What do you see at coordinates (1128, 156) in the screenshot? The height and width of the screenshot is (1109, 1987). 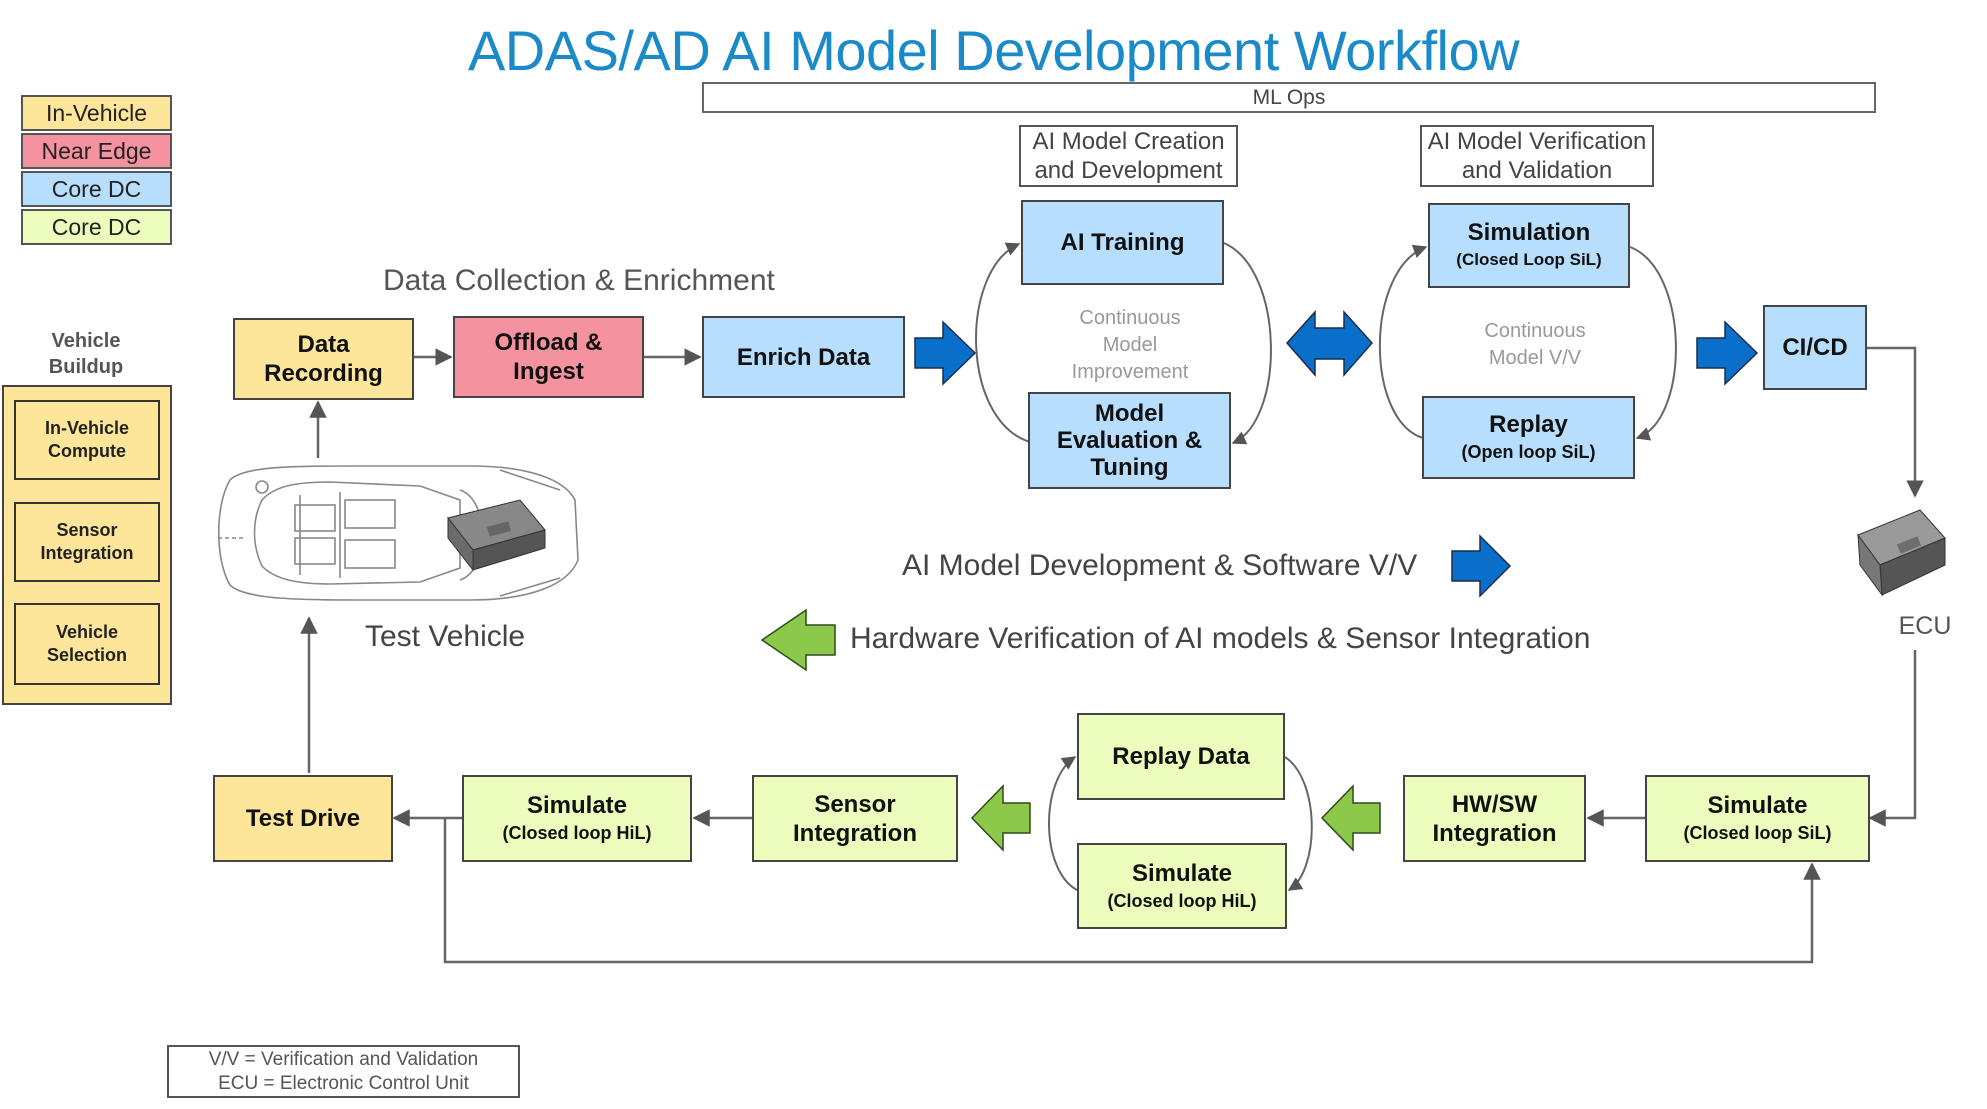 I see `model-creation-header: AI Model Creation and Development` at bounding box center [1128, 156].